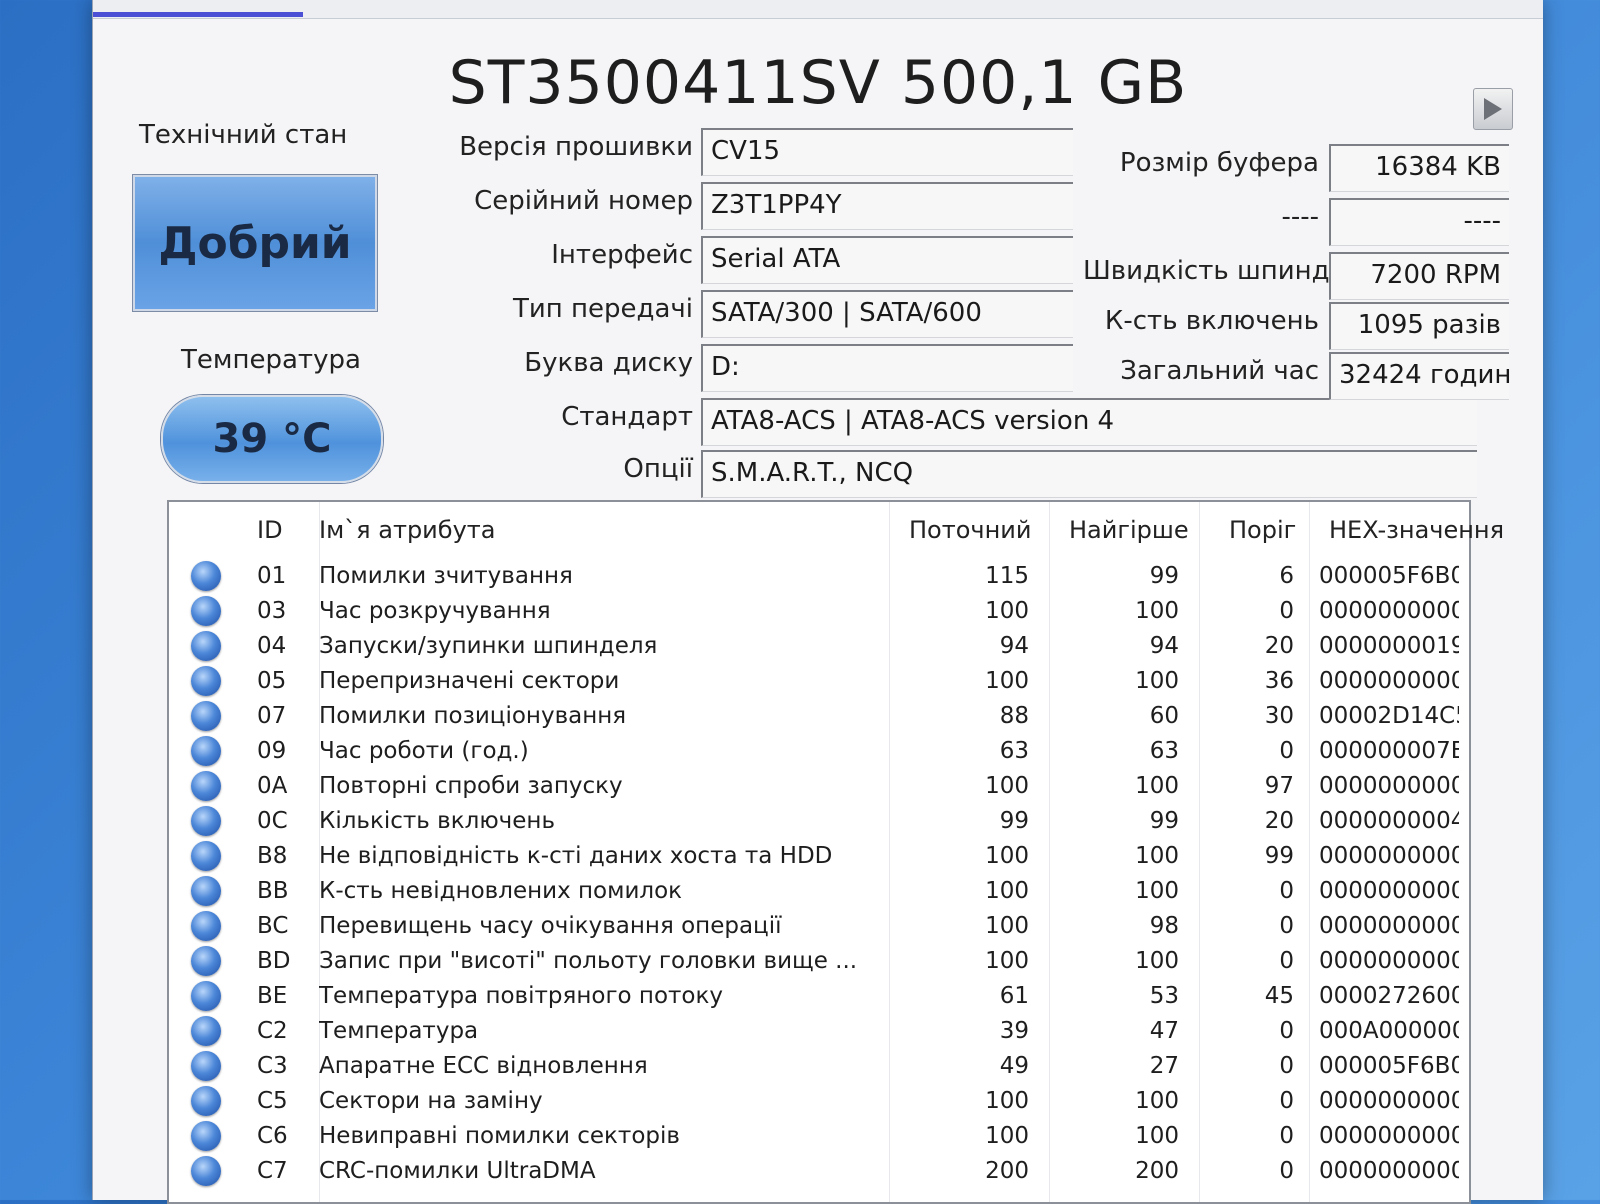 This screenshot has height=1204, width=1600. What do you see at coordinates (272, 1171) in the screenshot?
I see `attribute-id: C7` at bounding box center [272, 1171].